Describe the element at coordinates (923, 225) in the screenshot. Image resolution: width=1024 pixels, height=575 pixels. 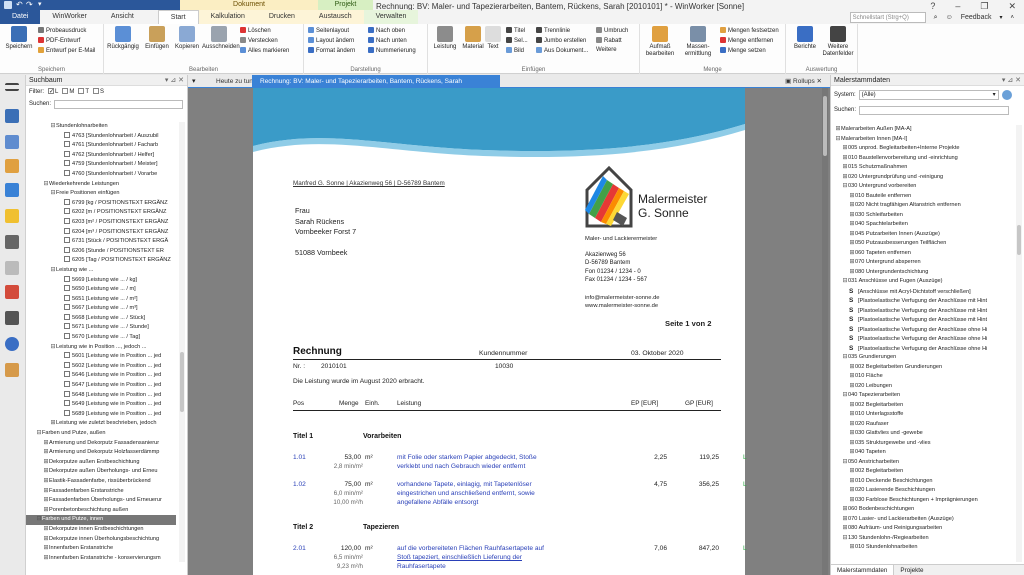
I see `tree-row: ⊞040 Spachtelarbeiten` at that location.